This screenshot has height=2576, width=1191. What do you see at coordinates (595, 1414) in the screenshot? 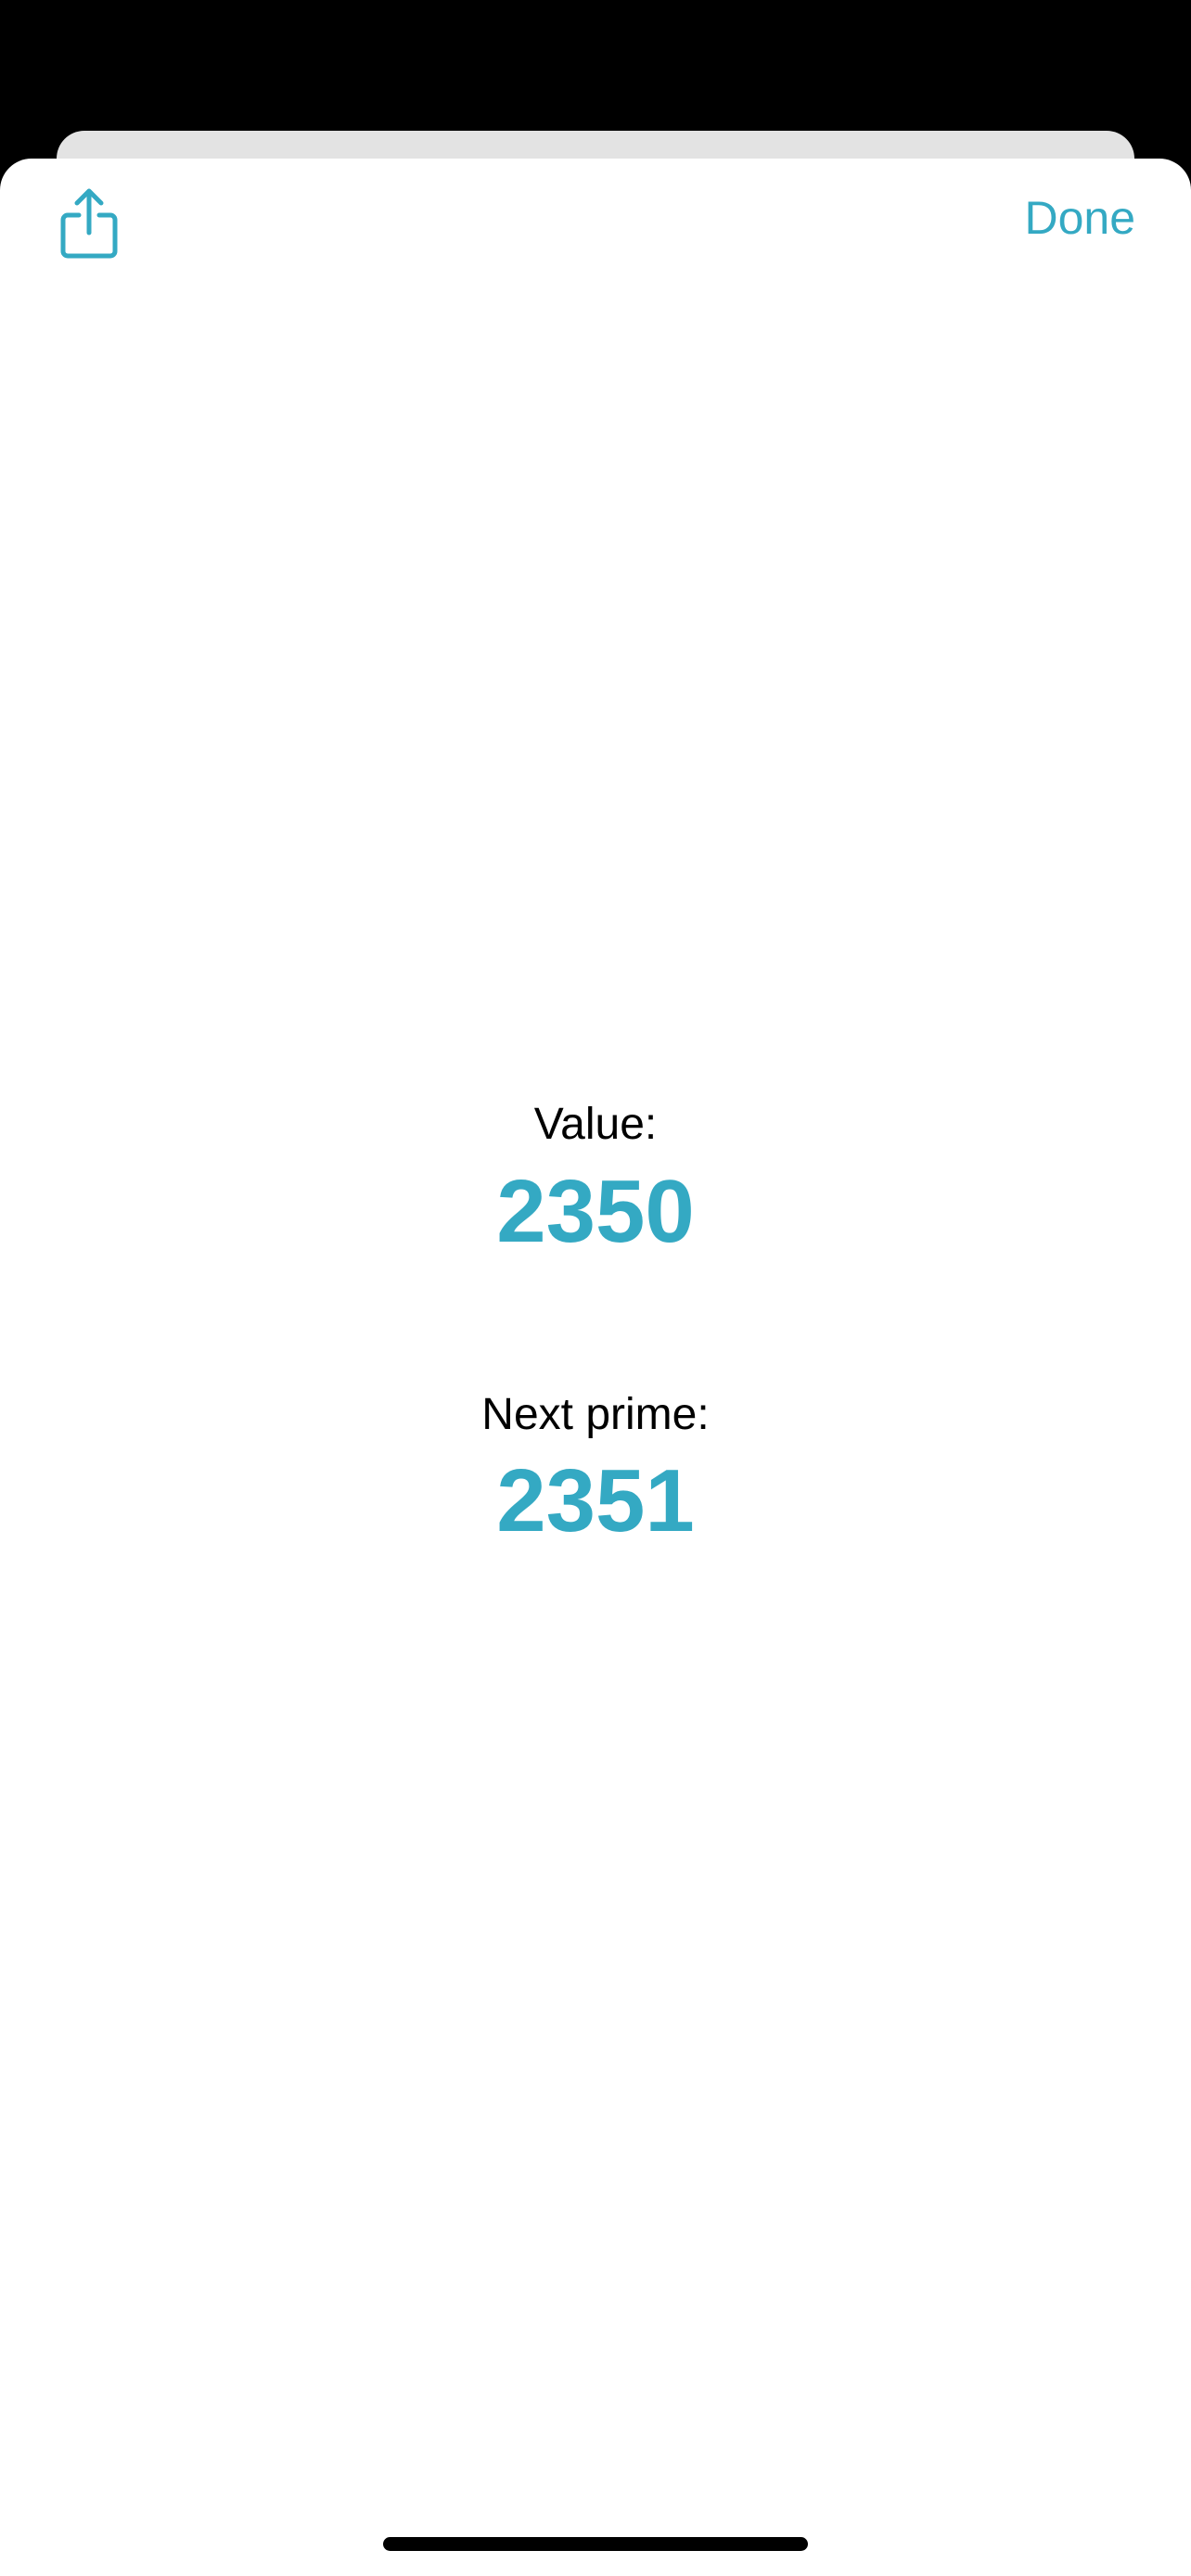
I see `next-prime-label: Next prime:` at bounding box center [595, 1414].